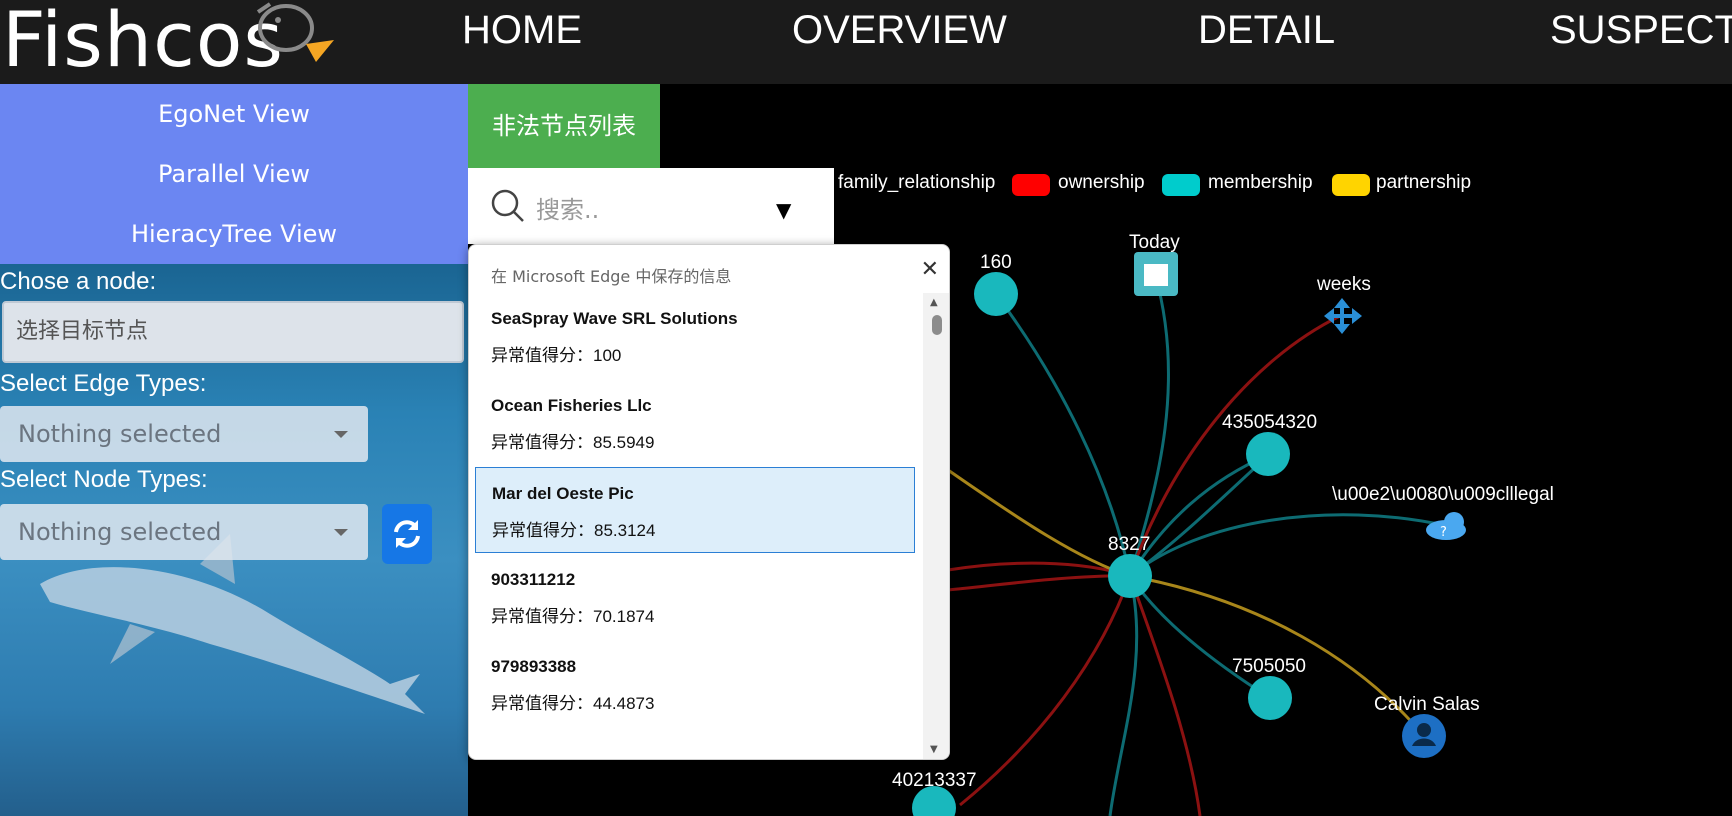 The image size is (1732, 816). Describe the element at coordinates (522, 30) in the screenshot. I see `nav-home: HOME` at that location.